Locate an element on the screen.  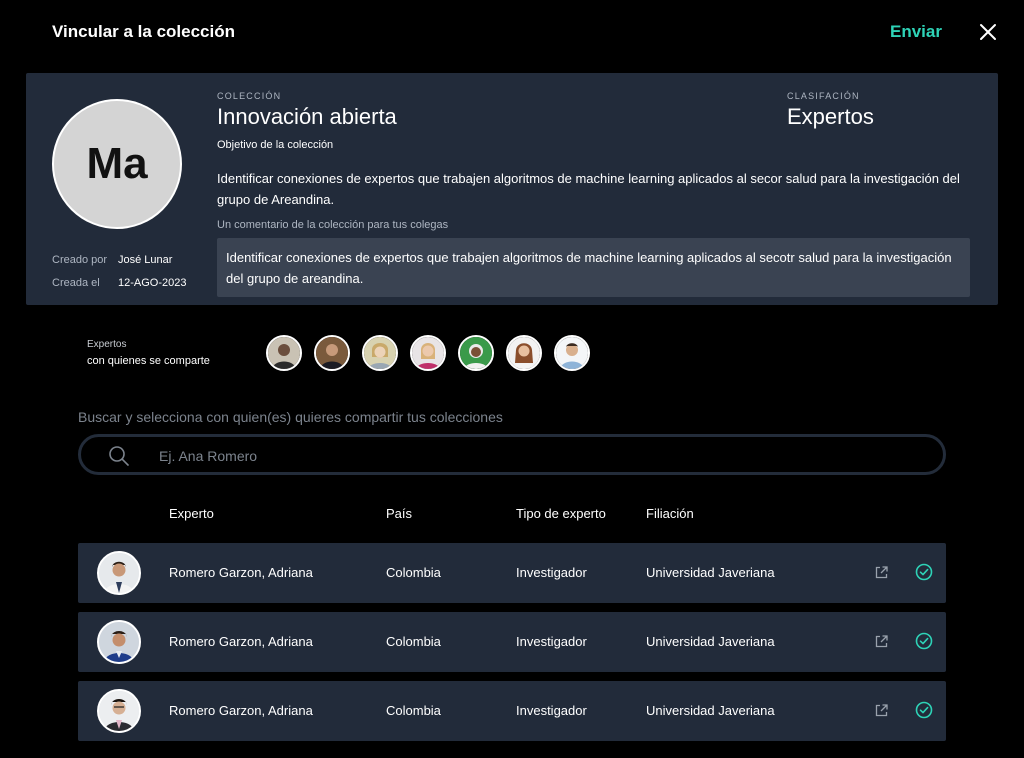
collection-label: COLECCIÓN is located at coordinates (249, 96).